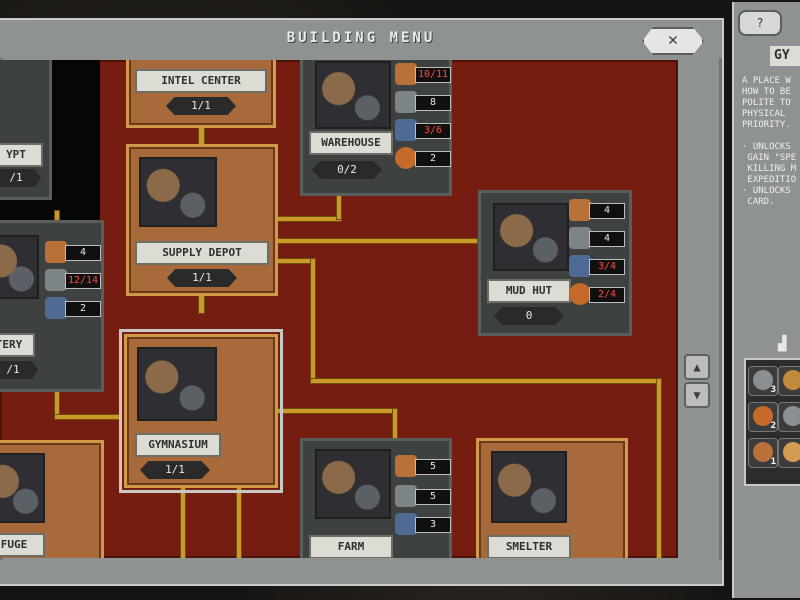 The height and width of the screenshot is (600, 800). I want to click on cost-food: 2/4, so click(597, 294).